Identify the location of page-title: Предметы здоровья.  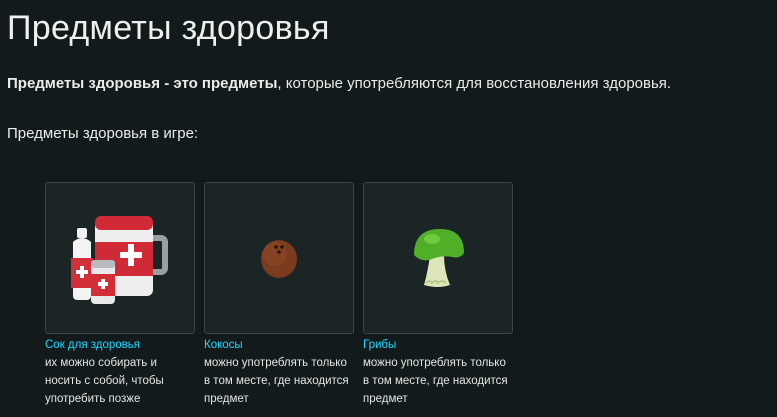
(168, 28).